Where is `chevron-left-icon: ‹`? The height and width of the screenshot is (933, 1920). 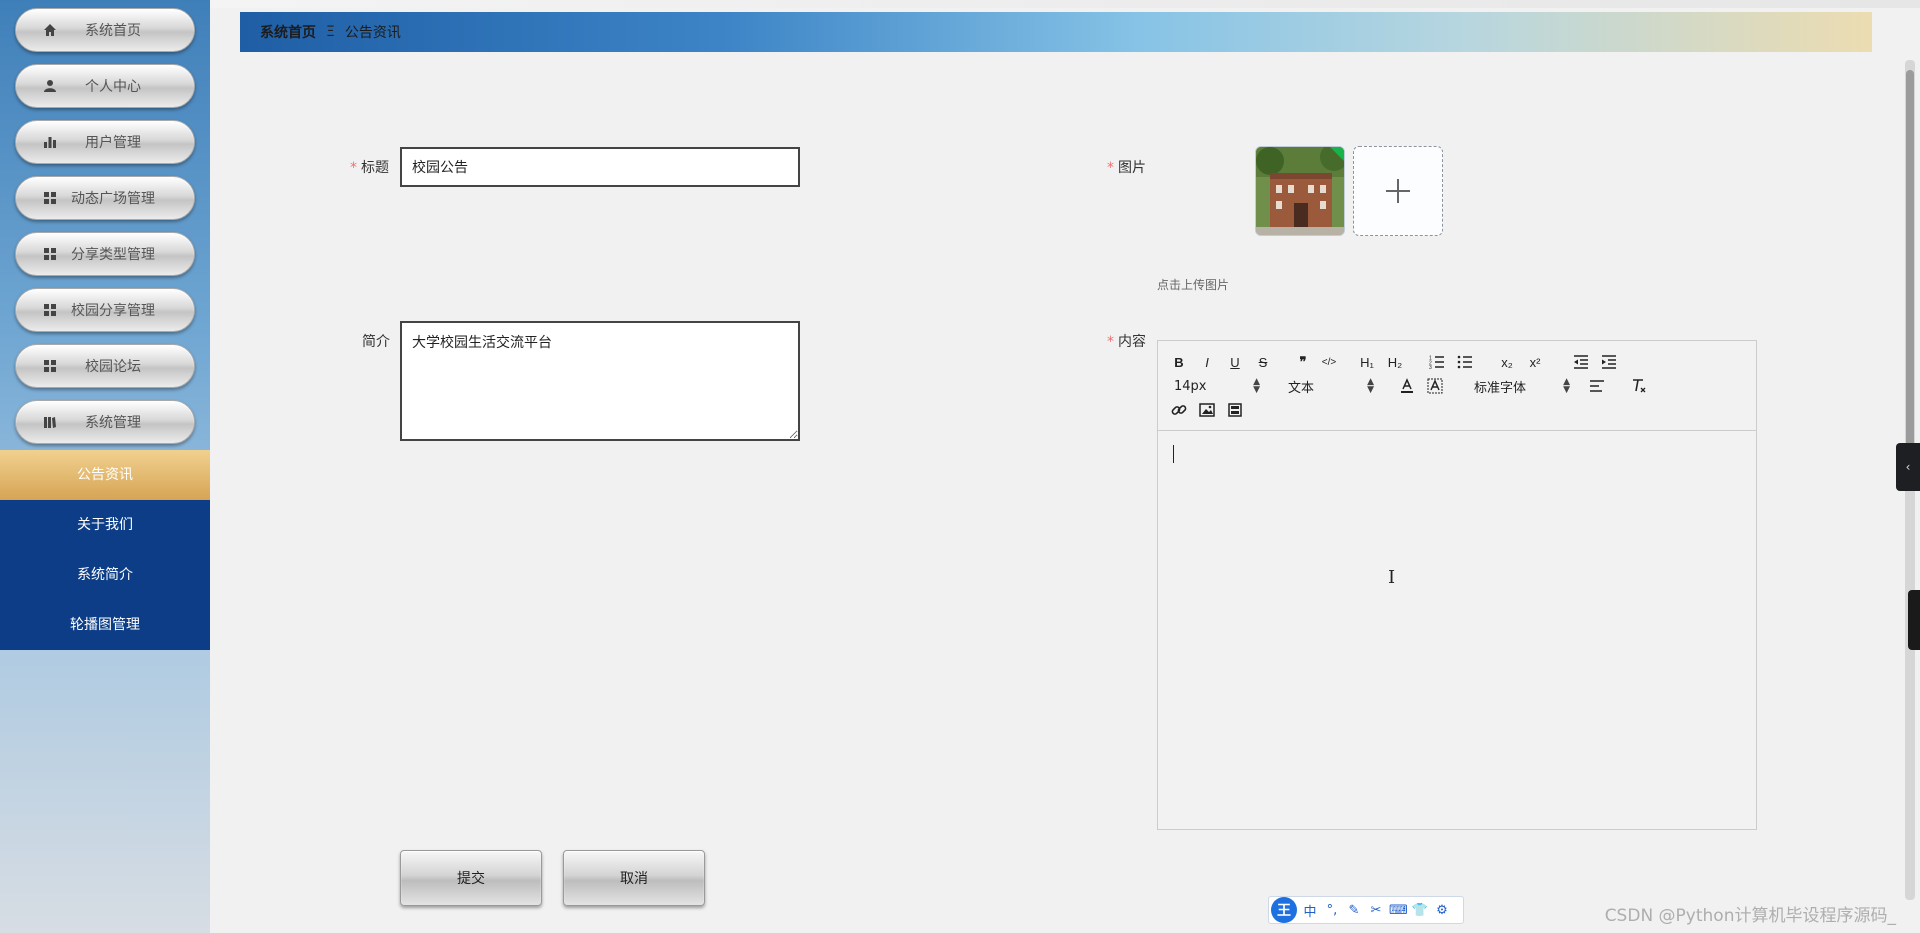 chevron-left-icon: ‹ is located at coordinates (1908, 467).